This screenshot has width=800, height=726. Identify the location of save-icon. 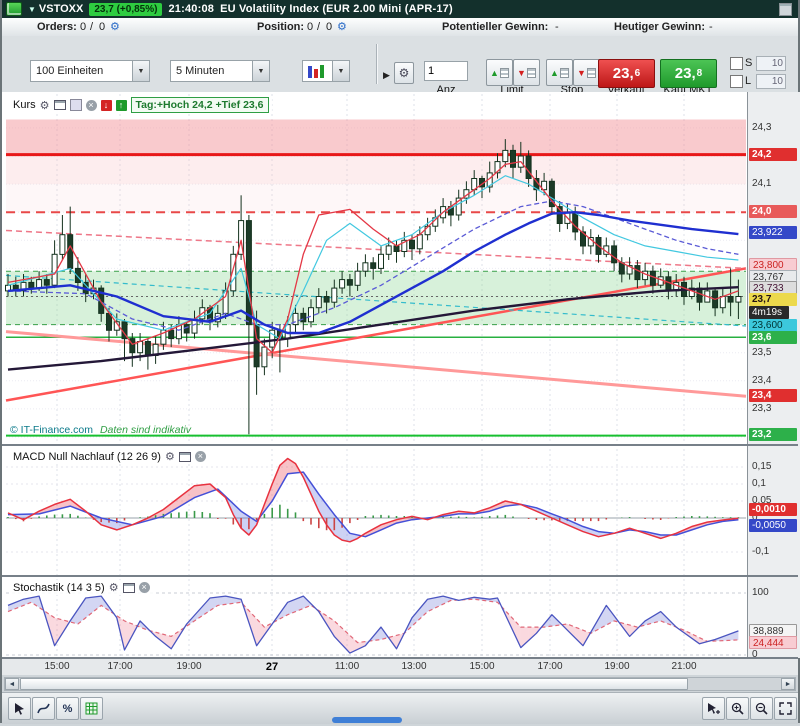
(75, 105).